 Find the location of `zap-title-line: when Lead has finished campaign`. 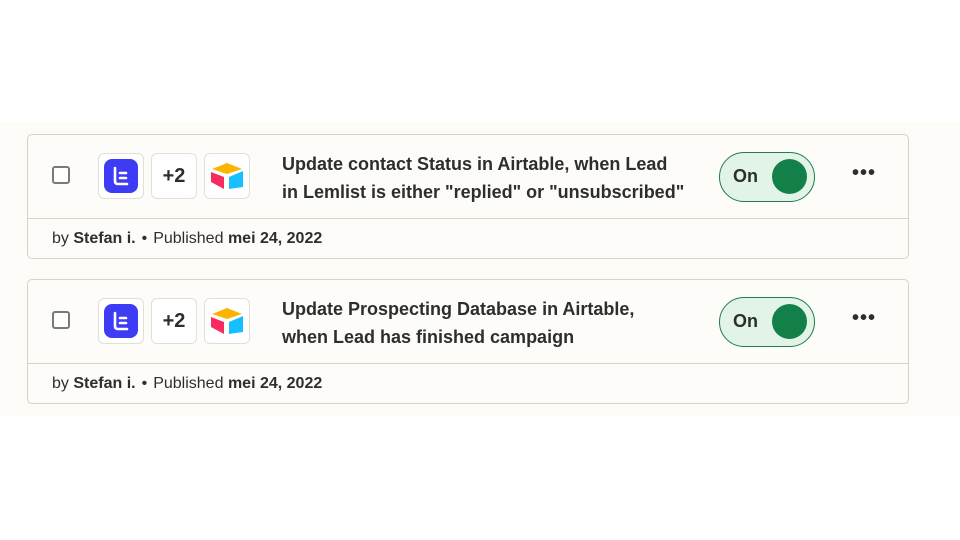

zap-title-line: when Lead has finished campaign is located at coordinates (428, 337).